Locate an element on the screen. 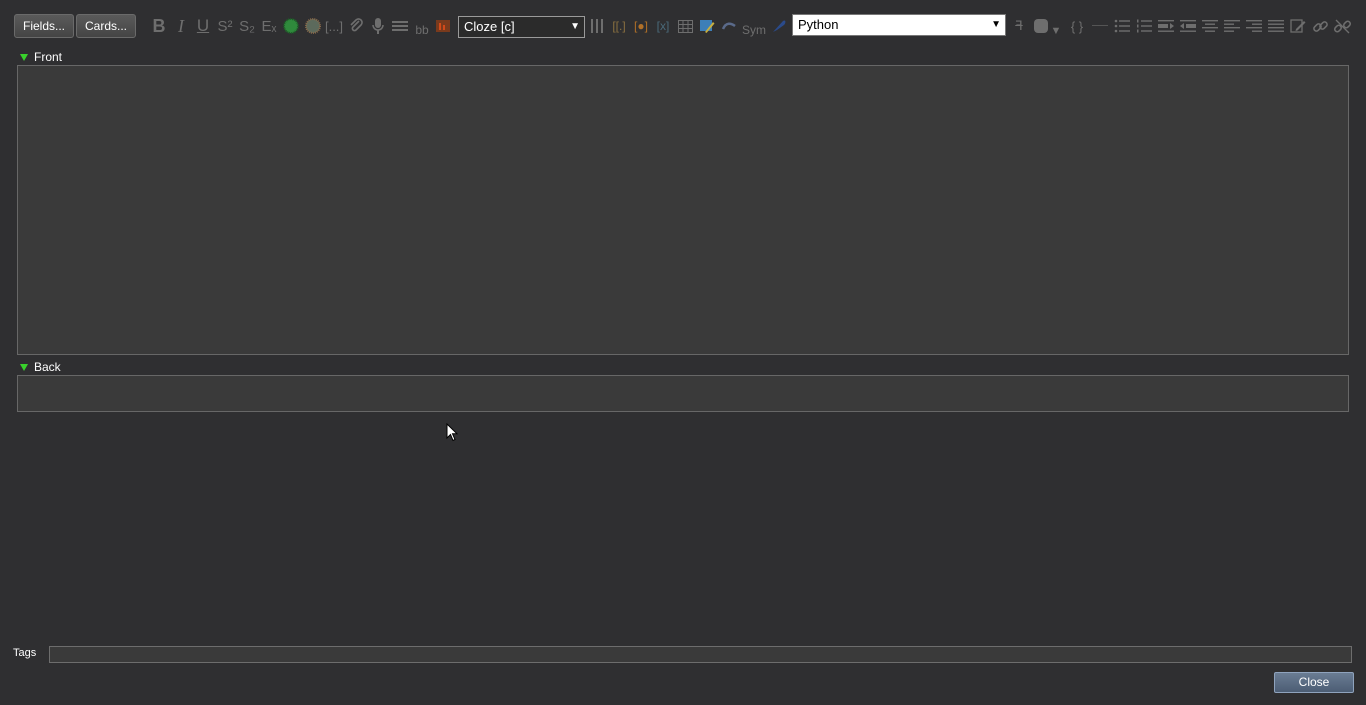  justify-icon is located at coordinates (1276, 26).